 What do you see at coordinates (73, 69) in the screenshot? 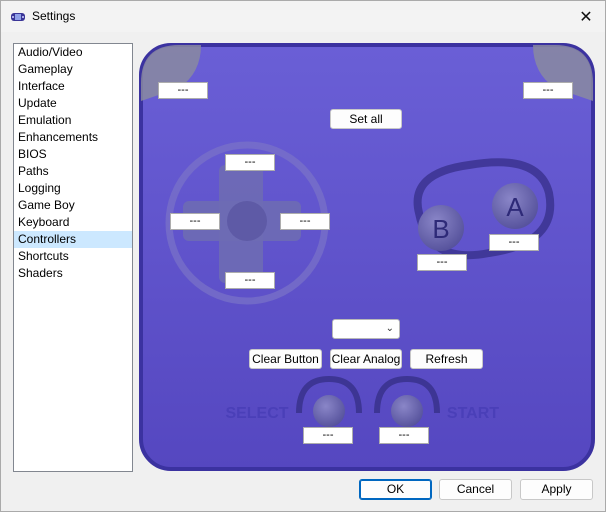
I see `sidebar-item-gameplay: Gameplay` at bounding box center [73, 69].